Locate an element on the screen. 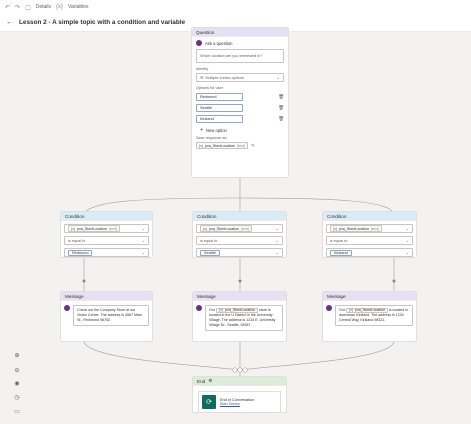  condition-value: Seattle is located at coordinates (210, 252).